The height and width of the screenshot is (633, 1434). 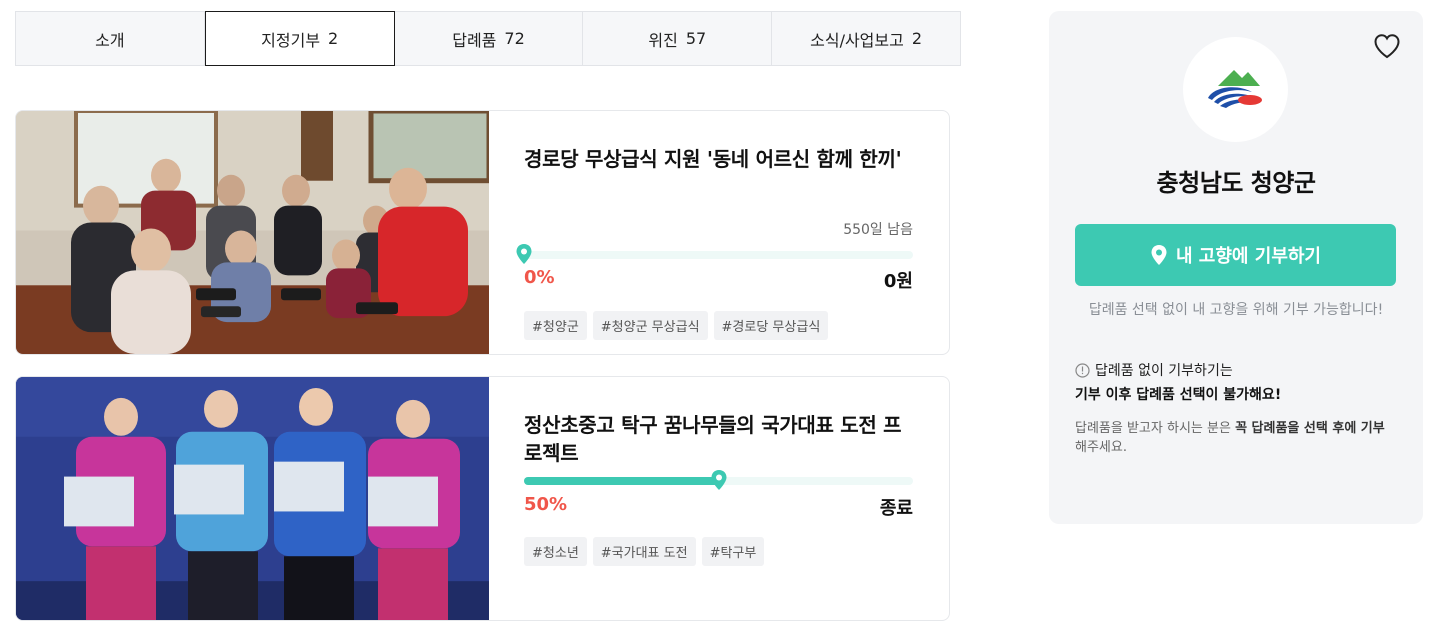 What do you see at coordinates (1310, 428) in the screenshot?
I see `notice-desc-bold: 꼭 답례품을 선택 후에 기부` at bounding box center [1310, 428].